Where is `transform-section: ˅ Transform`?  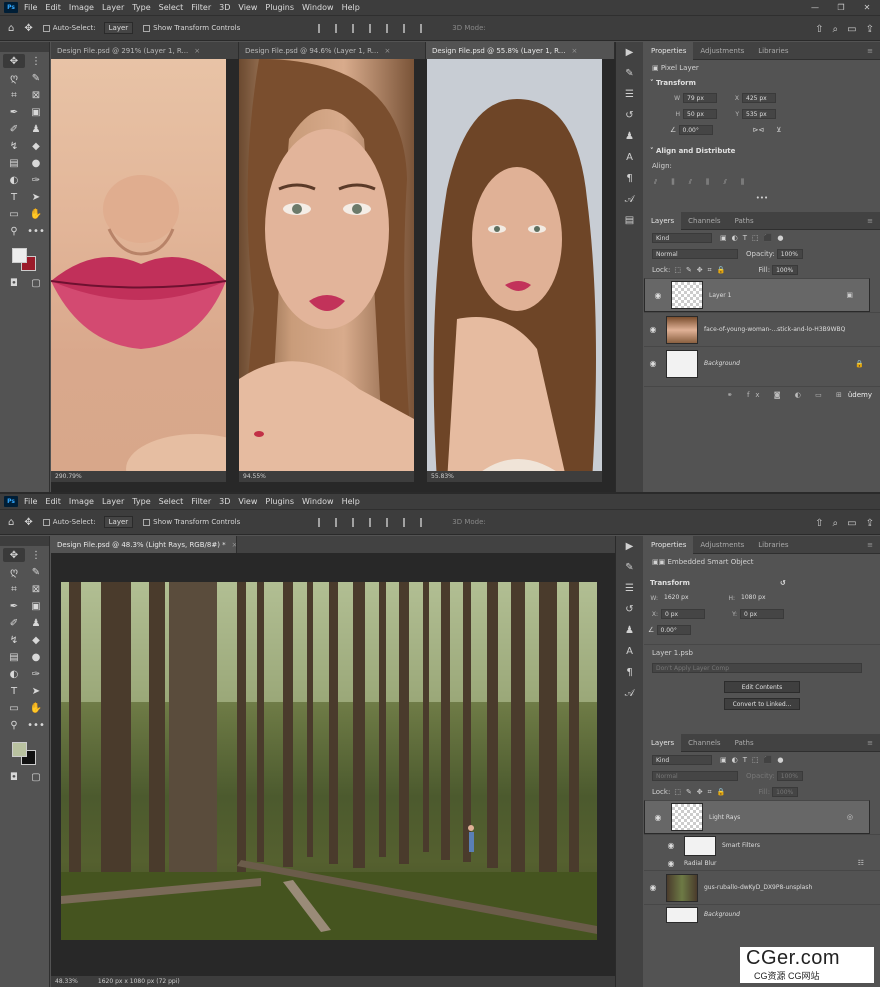 transform-section: ˅ Transform is located at coordinates (762, 83).